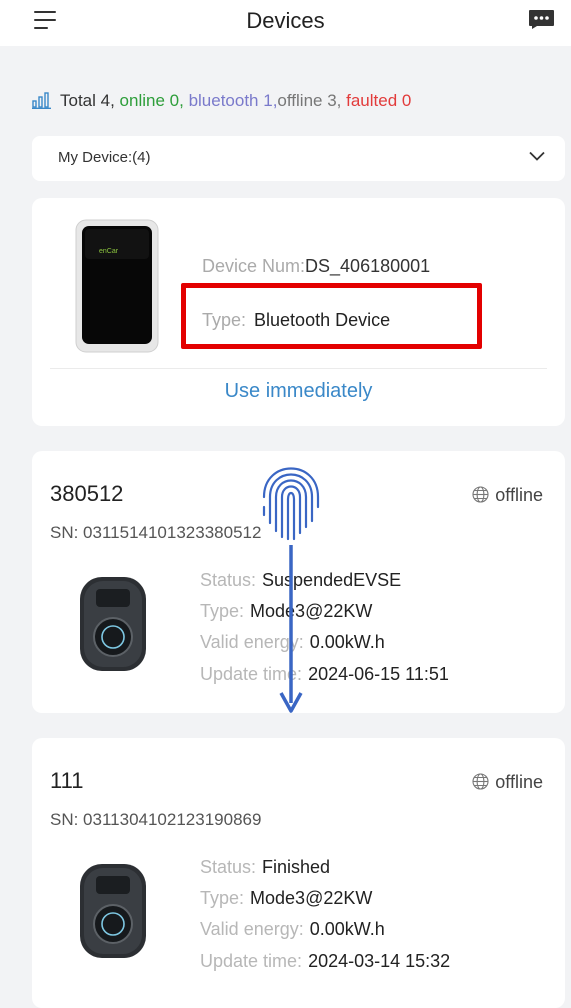 The image size is (571, 1008). What do you see at coordinates (156, 532) in the screenshot?
I see `device-serial: SN: 0311514101323380512` at bounding box center [156, 532].